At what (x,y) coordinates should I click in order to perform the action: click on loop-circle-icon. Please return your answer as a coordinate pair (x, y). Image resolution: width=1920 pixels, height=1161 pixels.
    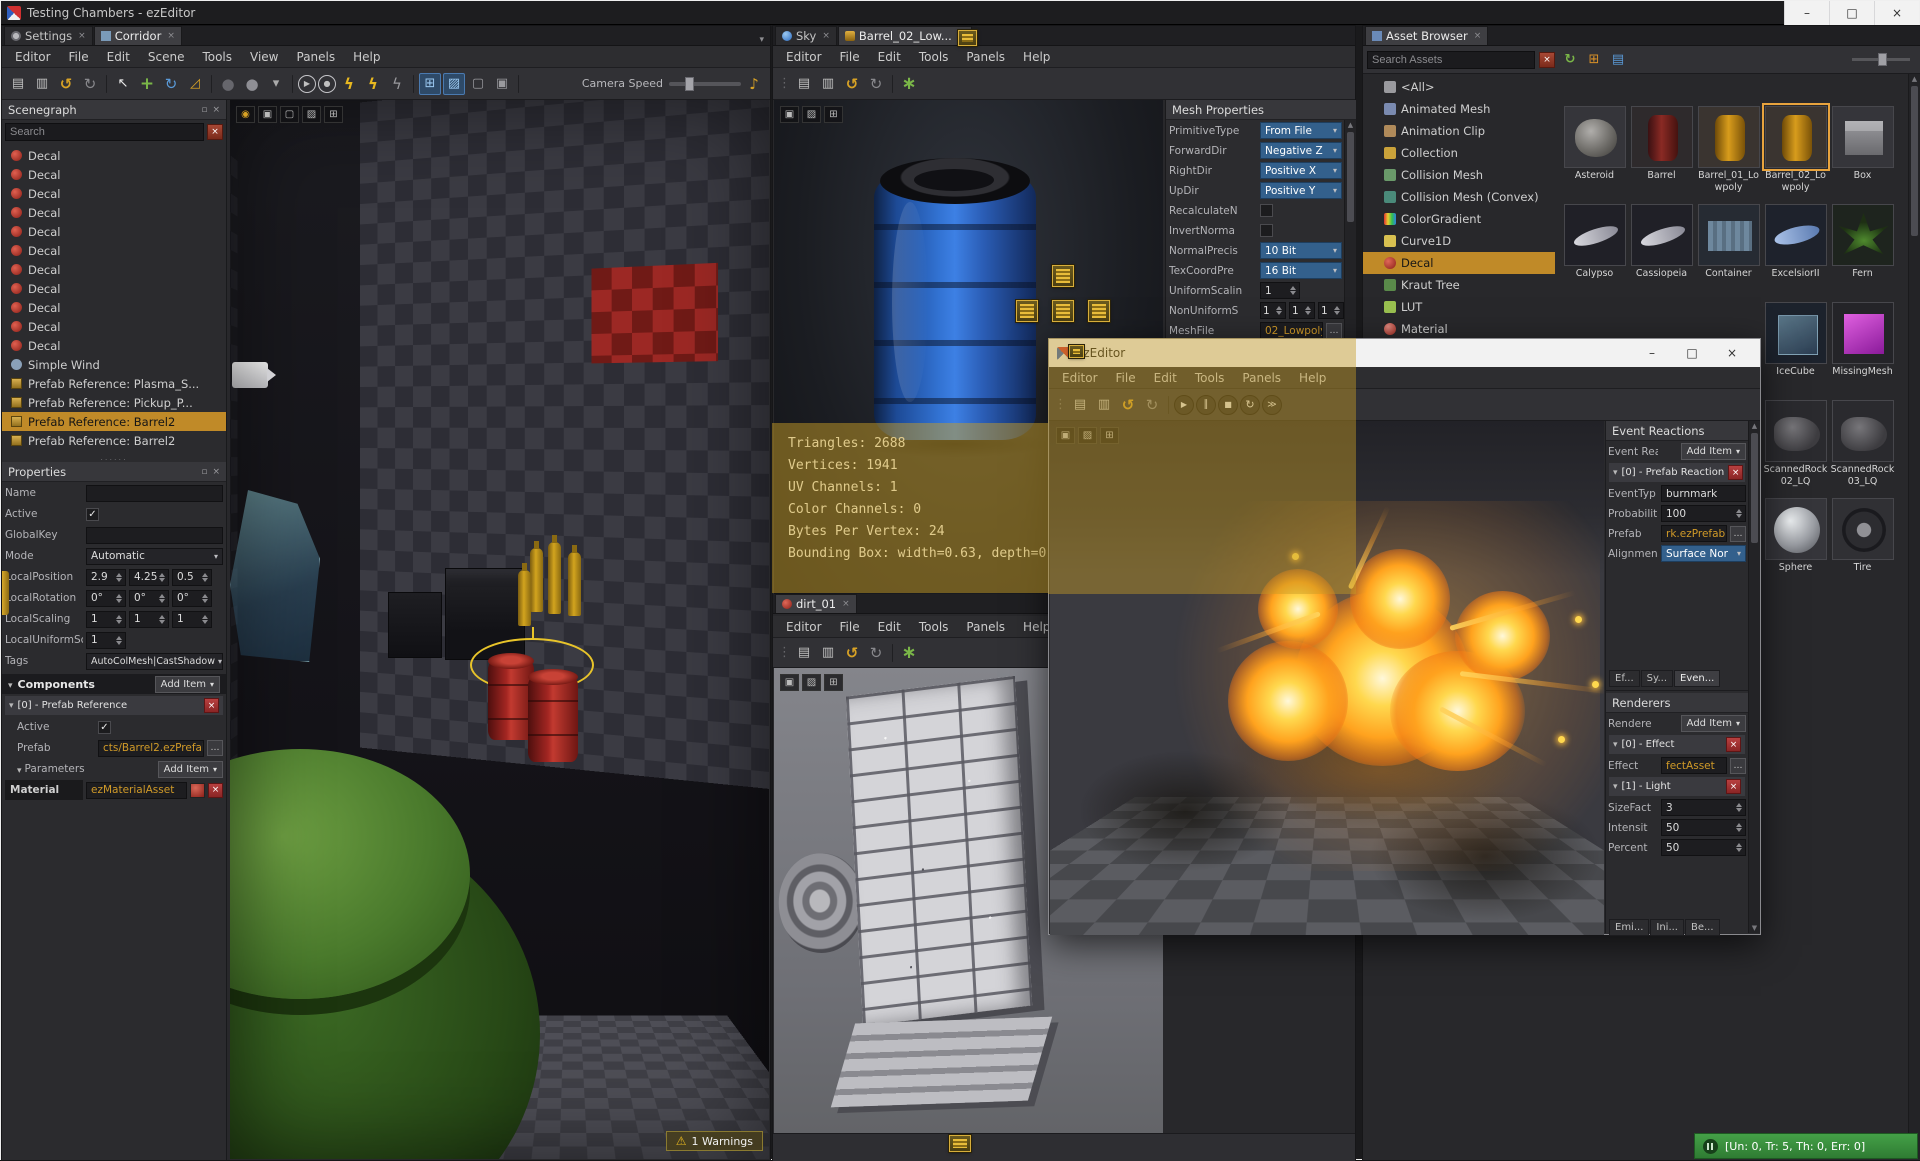
    Looking at the image, I should click on (1250, 404).